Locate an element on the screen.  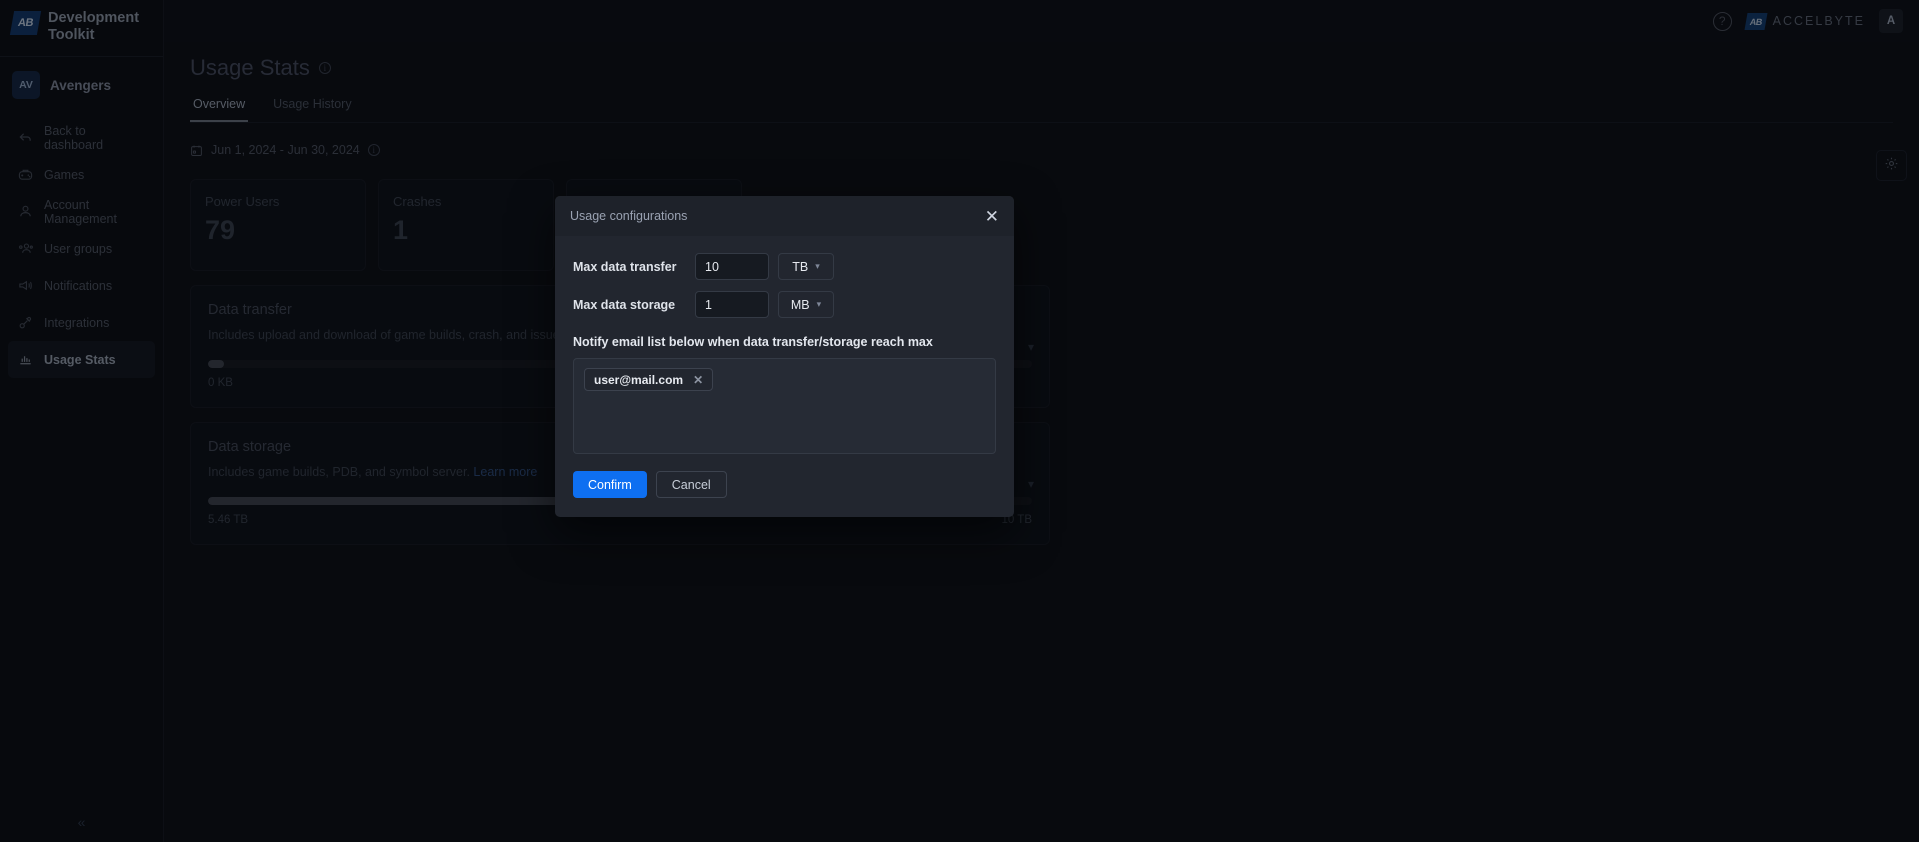
modal-footer: Confirm Cancel is located at coordinates (784, 485).